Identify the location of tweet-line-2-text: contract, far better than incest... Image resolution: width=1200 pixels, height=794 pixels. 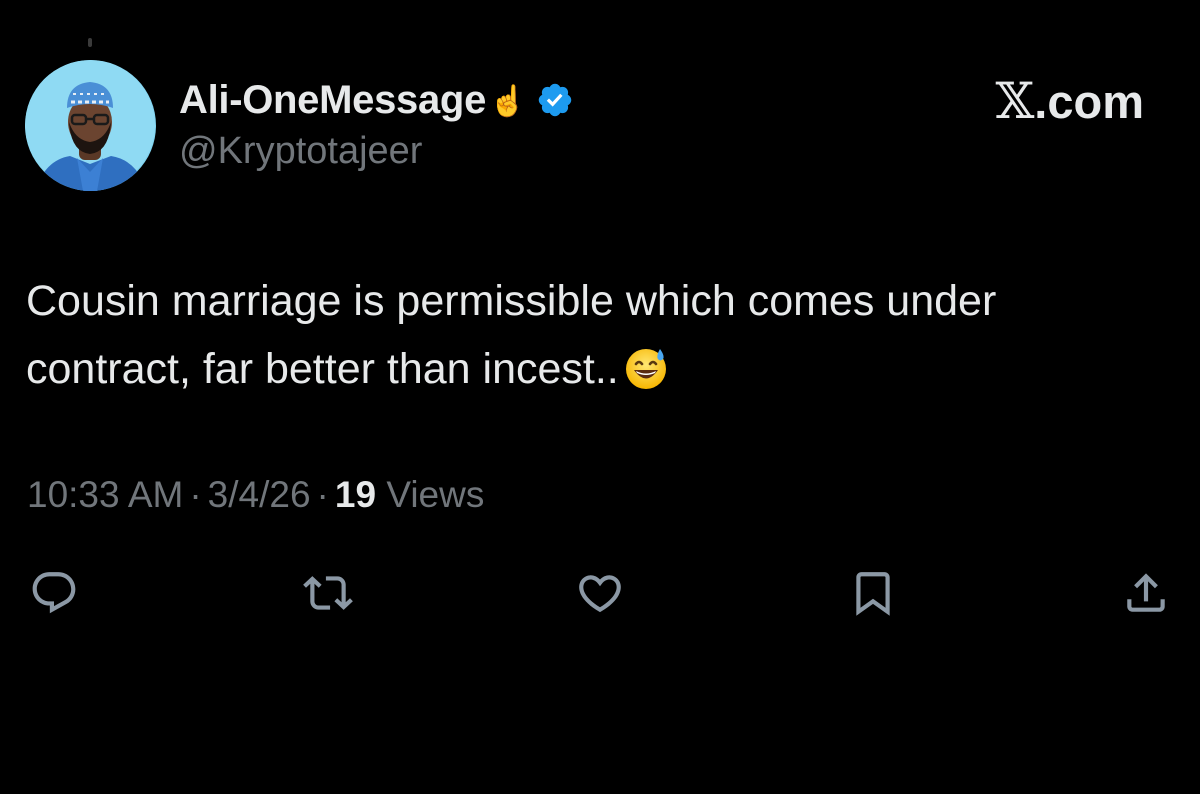
(322, 369).